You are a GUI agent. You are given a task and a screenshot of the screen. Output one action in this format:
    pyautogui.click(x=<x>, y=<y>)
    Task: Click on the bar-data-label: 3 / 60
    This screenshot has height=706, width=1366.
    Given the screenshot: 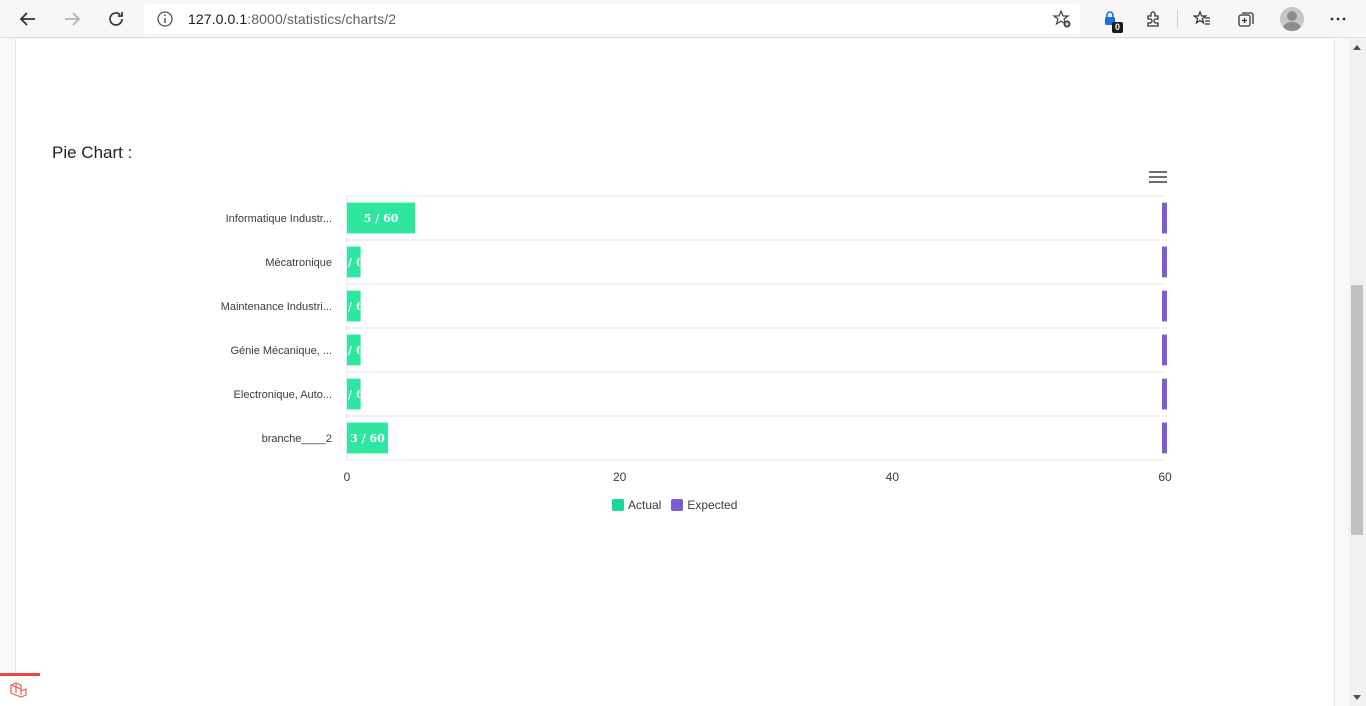 What is the action you would take?
    pyautogui.click(x=367, y=438)
    